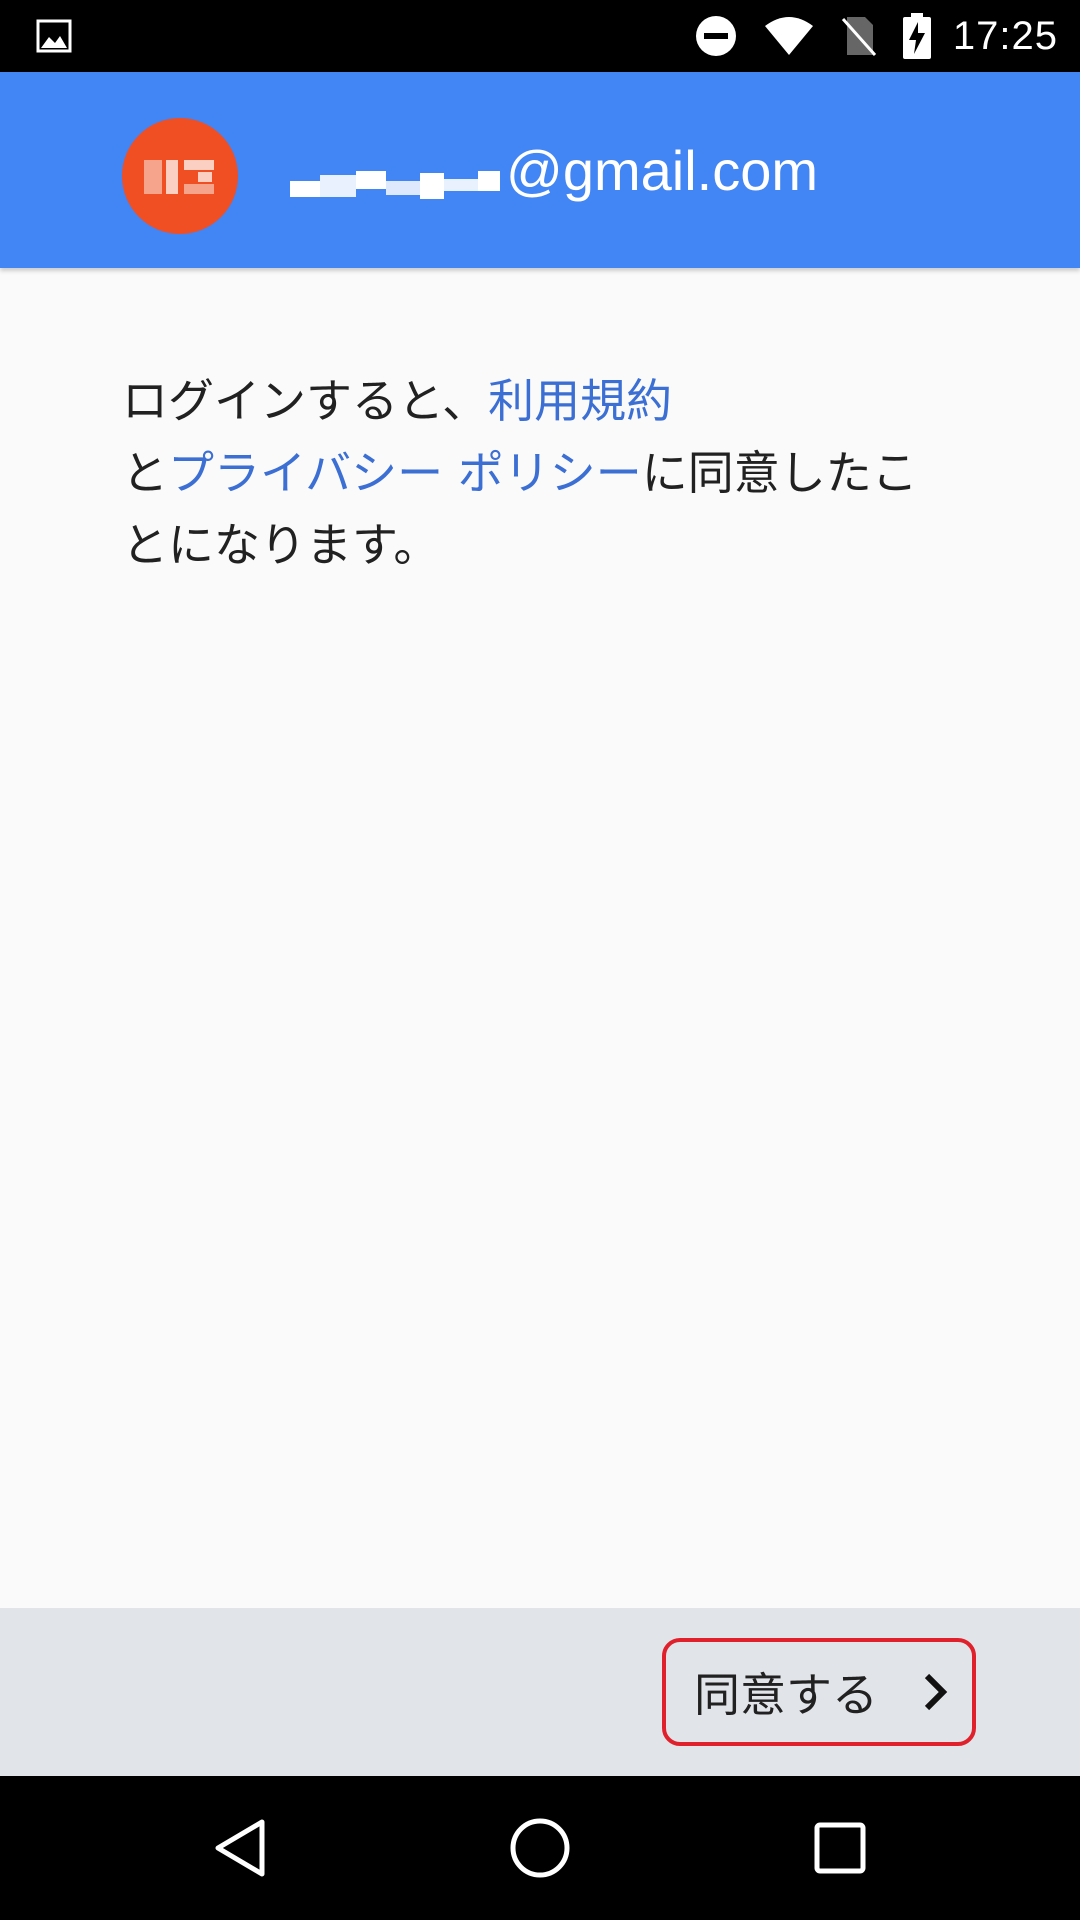 This screenshot has width=1080, height=1920. I want to click on battery-charging-icon, so click(916, 36).